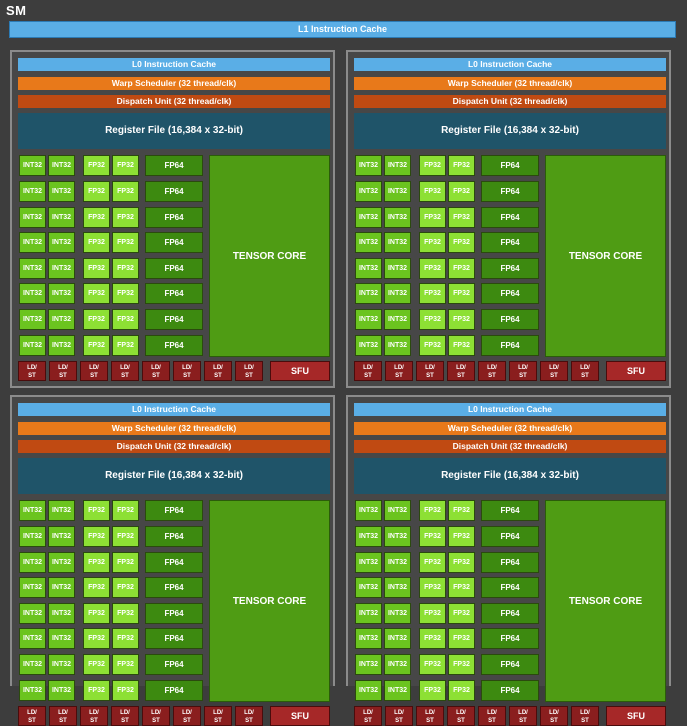  Describe the element at coordinates (510, 409) in the screenshot. I see `l0-instruction-cache: L0 Instruction Cache` at that location.